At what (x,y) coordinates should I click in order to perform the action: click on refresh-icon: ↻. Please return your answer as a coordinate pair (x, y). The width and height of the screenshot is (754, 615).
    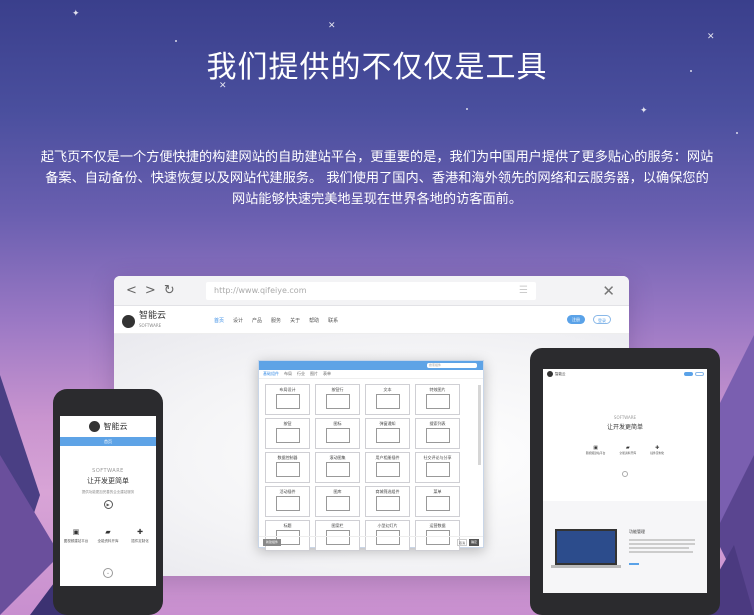
    Looking at the image, I should click on (169, 290).